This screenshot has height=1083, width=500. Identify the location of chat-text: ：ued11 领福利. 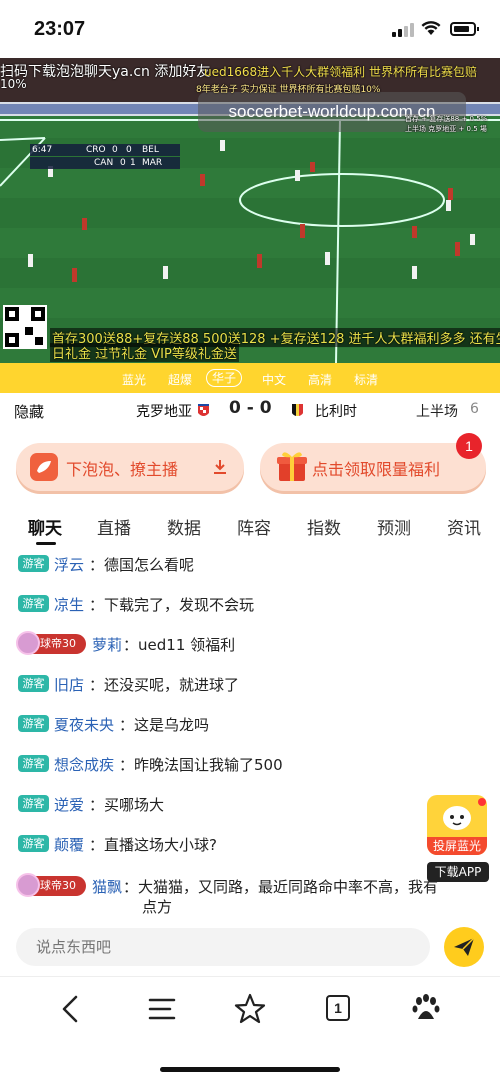
(179, 645).